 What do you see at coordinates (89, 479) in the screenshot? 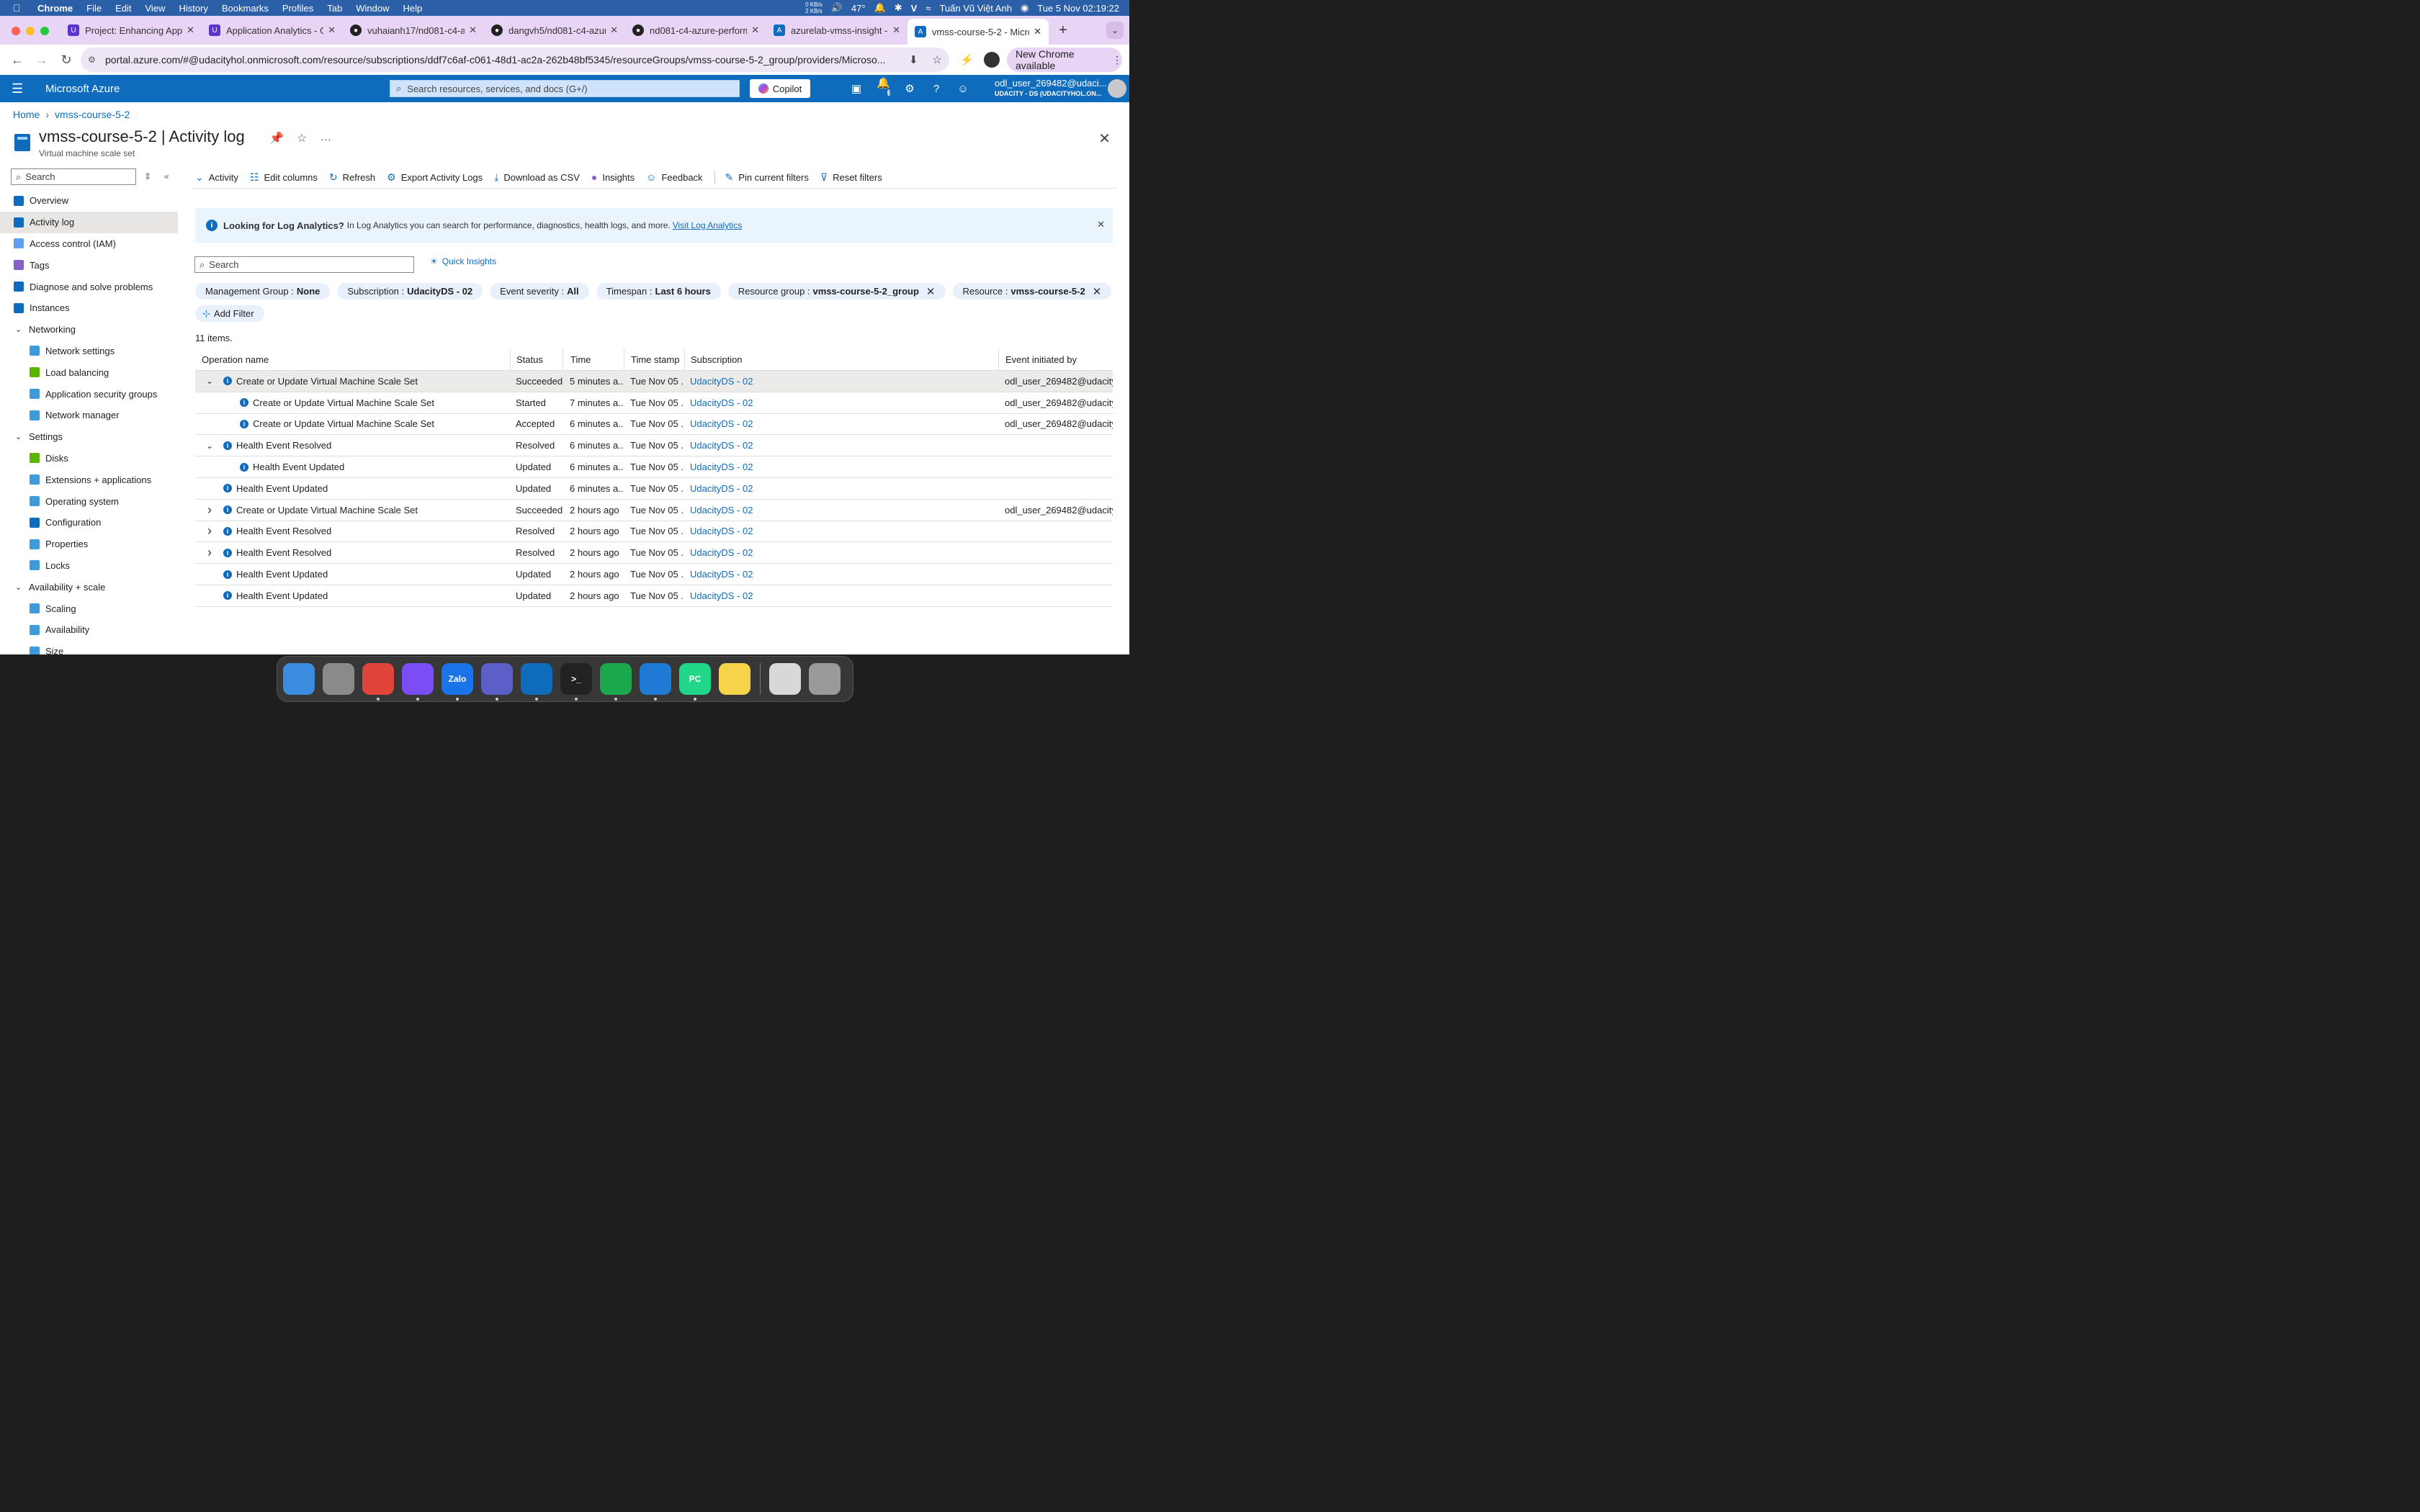
I see `sidebar-item-extensions-applications: Extensions + applications` at bounding box center [89, 479].